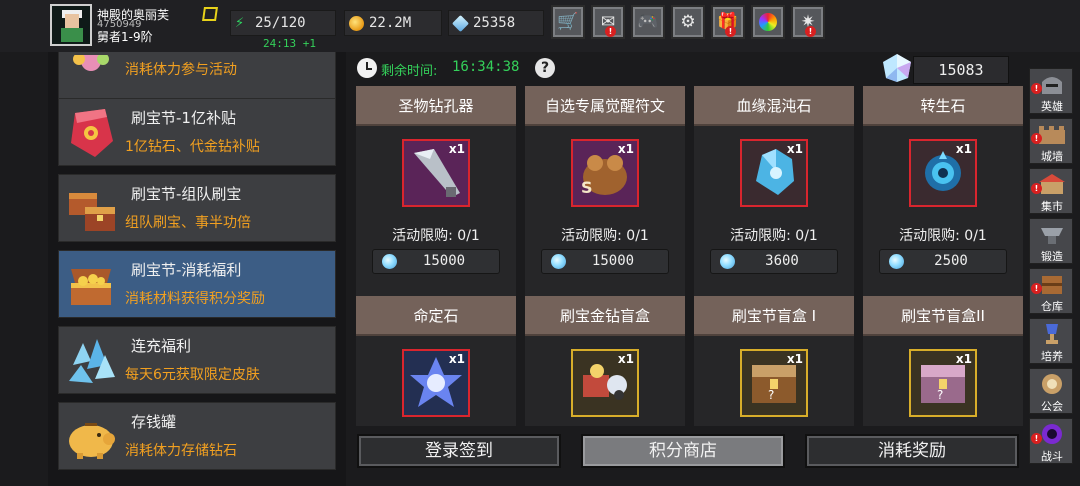 This screenshot has height=486, width=1080. Describe the element at coordinates (390, 23) in the screenshot. I see `gold-value: 22.2M` at that location.